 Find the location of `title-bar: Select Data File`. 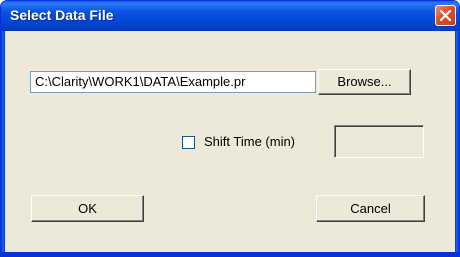

title-bar: Select Data File is located at coordinates (230, 16).